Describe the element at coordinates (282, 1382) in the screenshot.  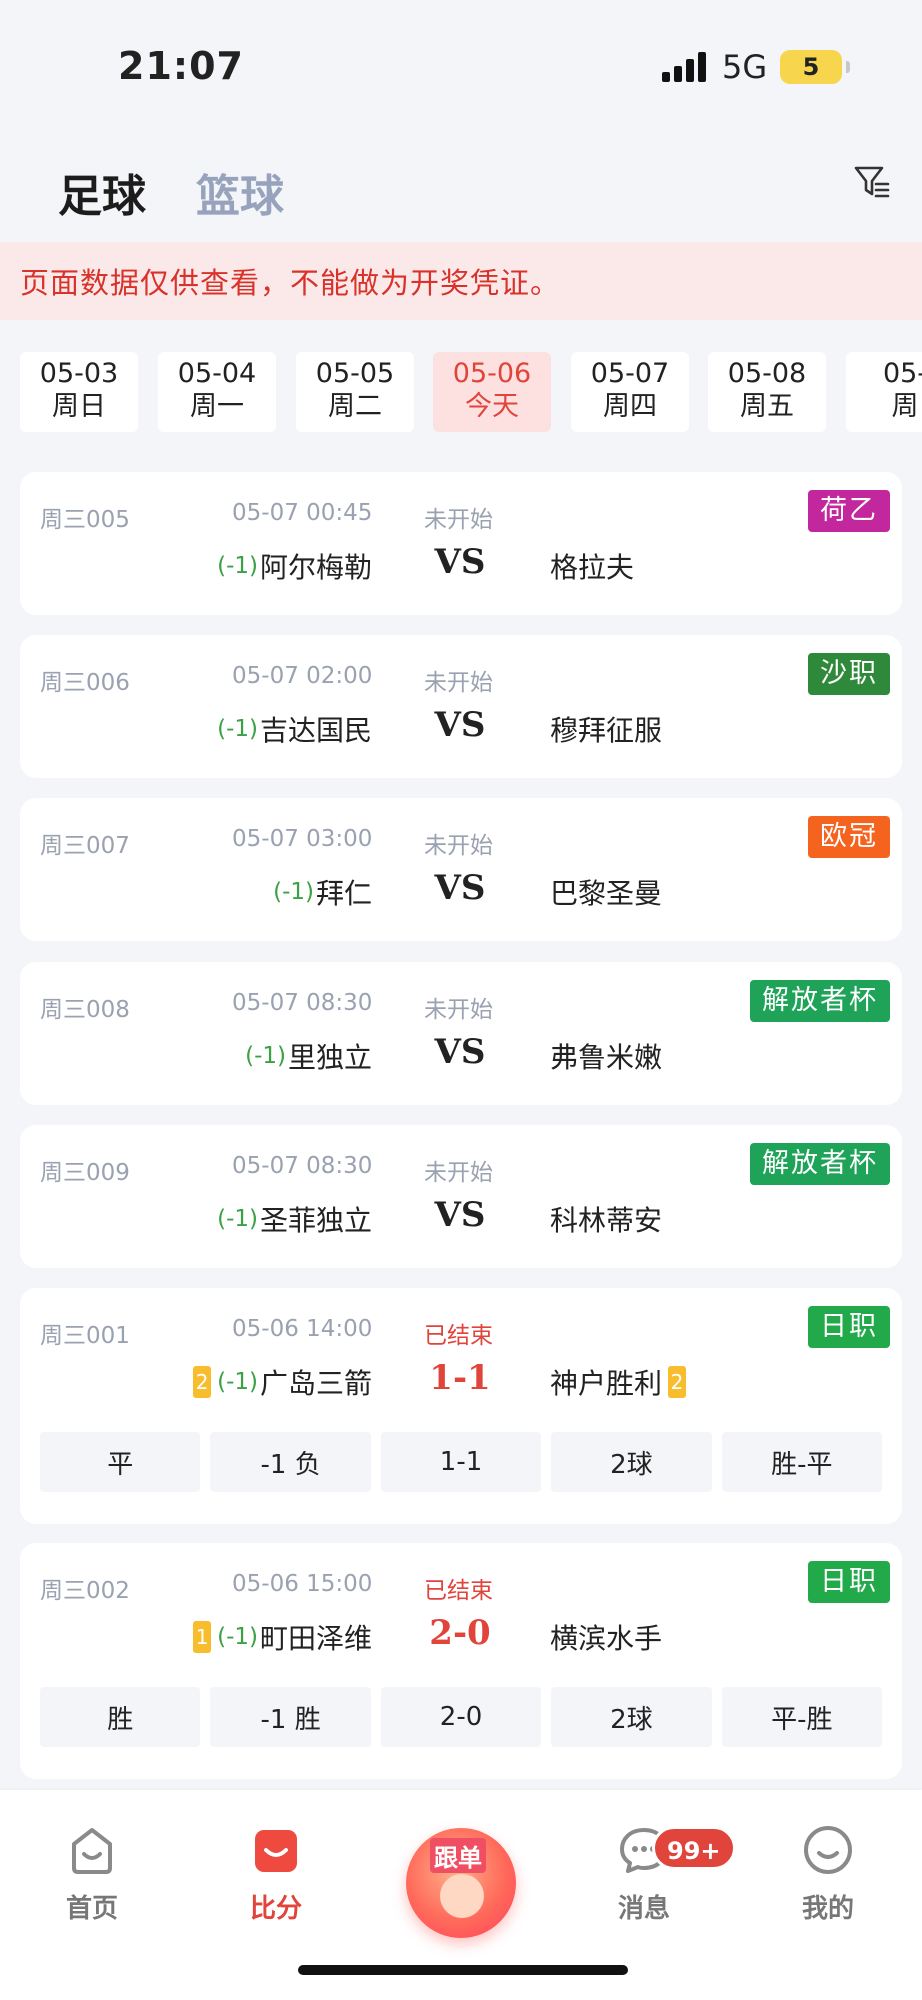
I see `home-team: 2 (-1) 广岛三箭` at that location.